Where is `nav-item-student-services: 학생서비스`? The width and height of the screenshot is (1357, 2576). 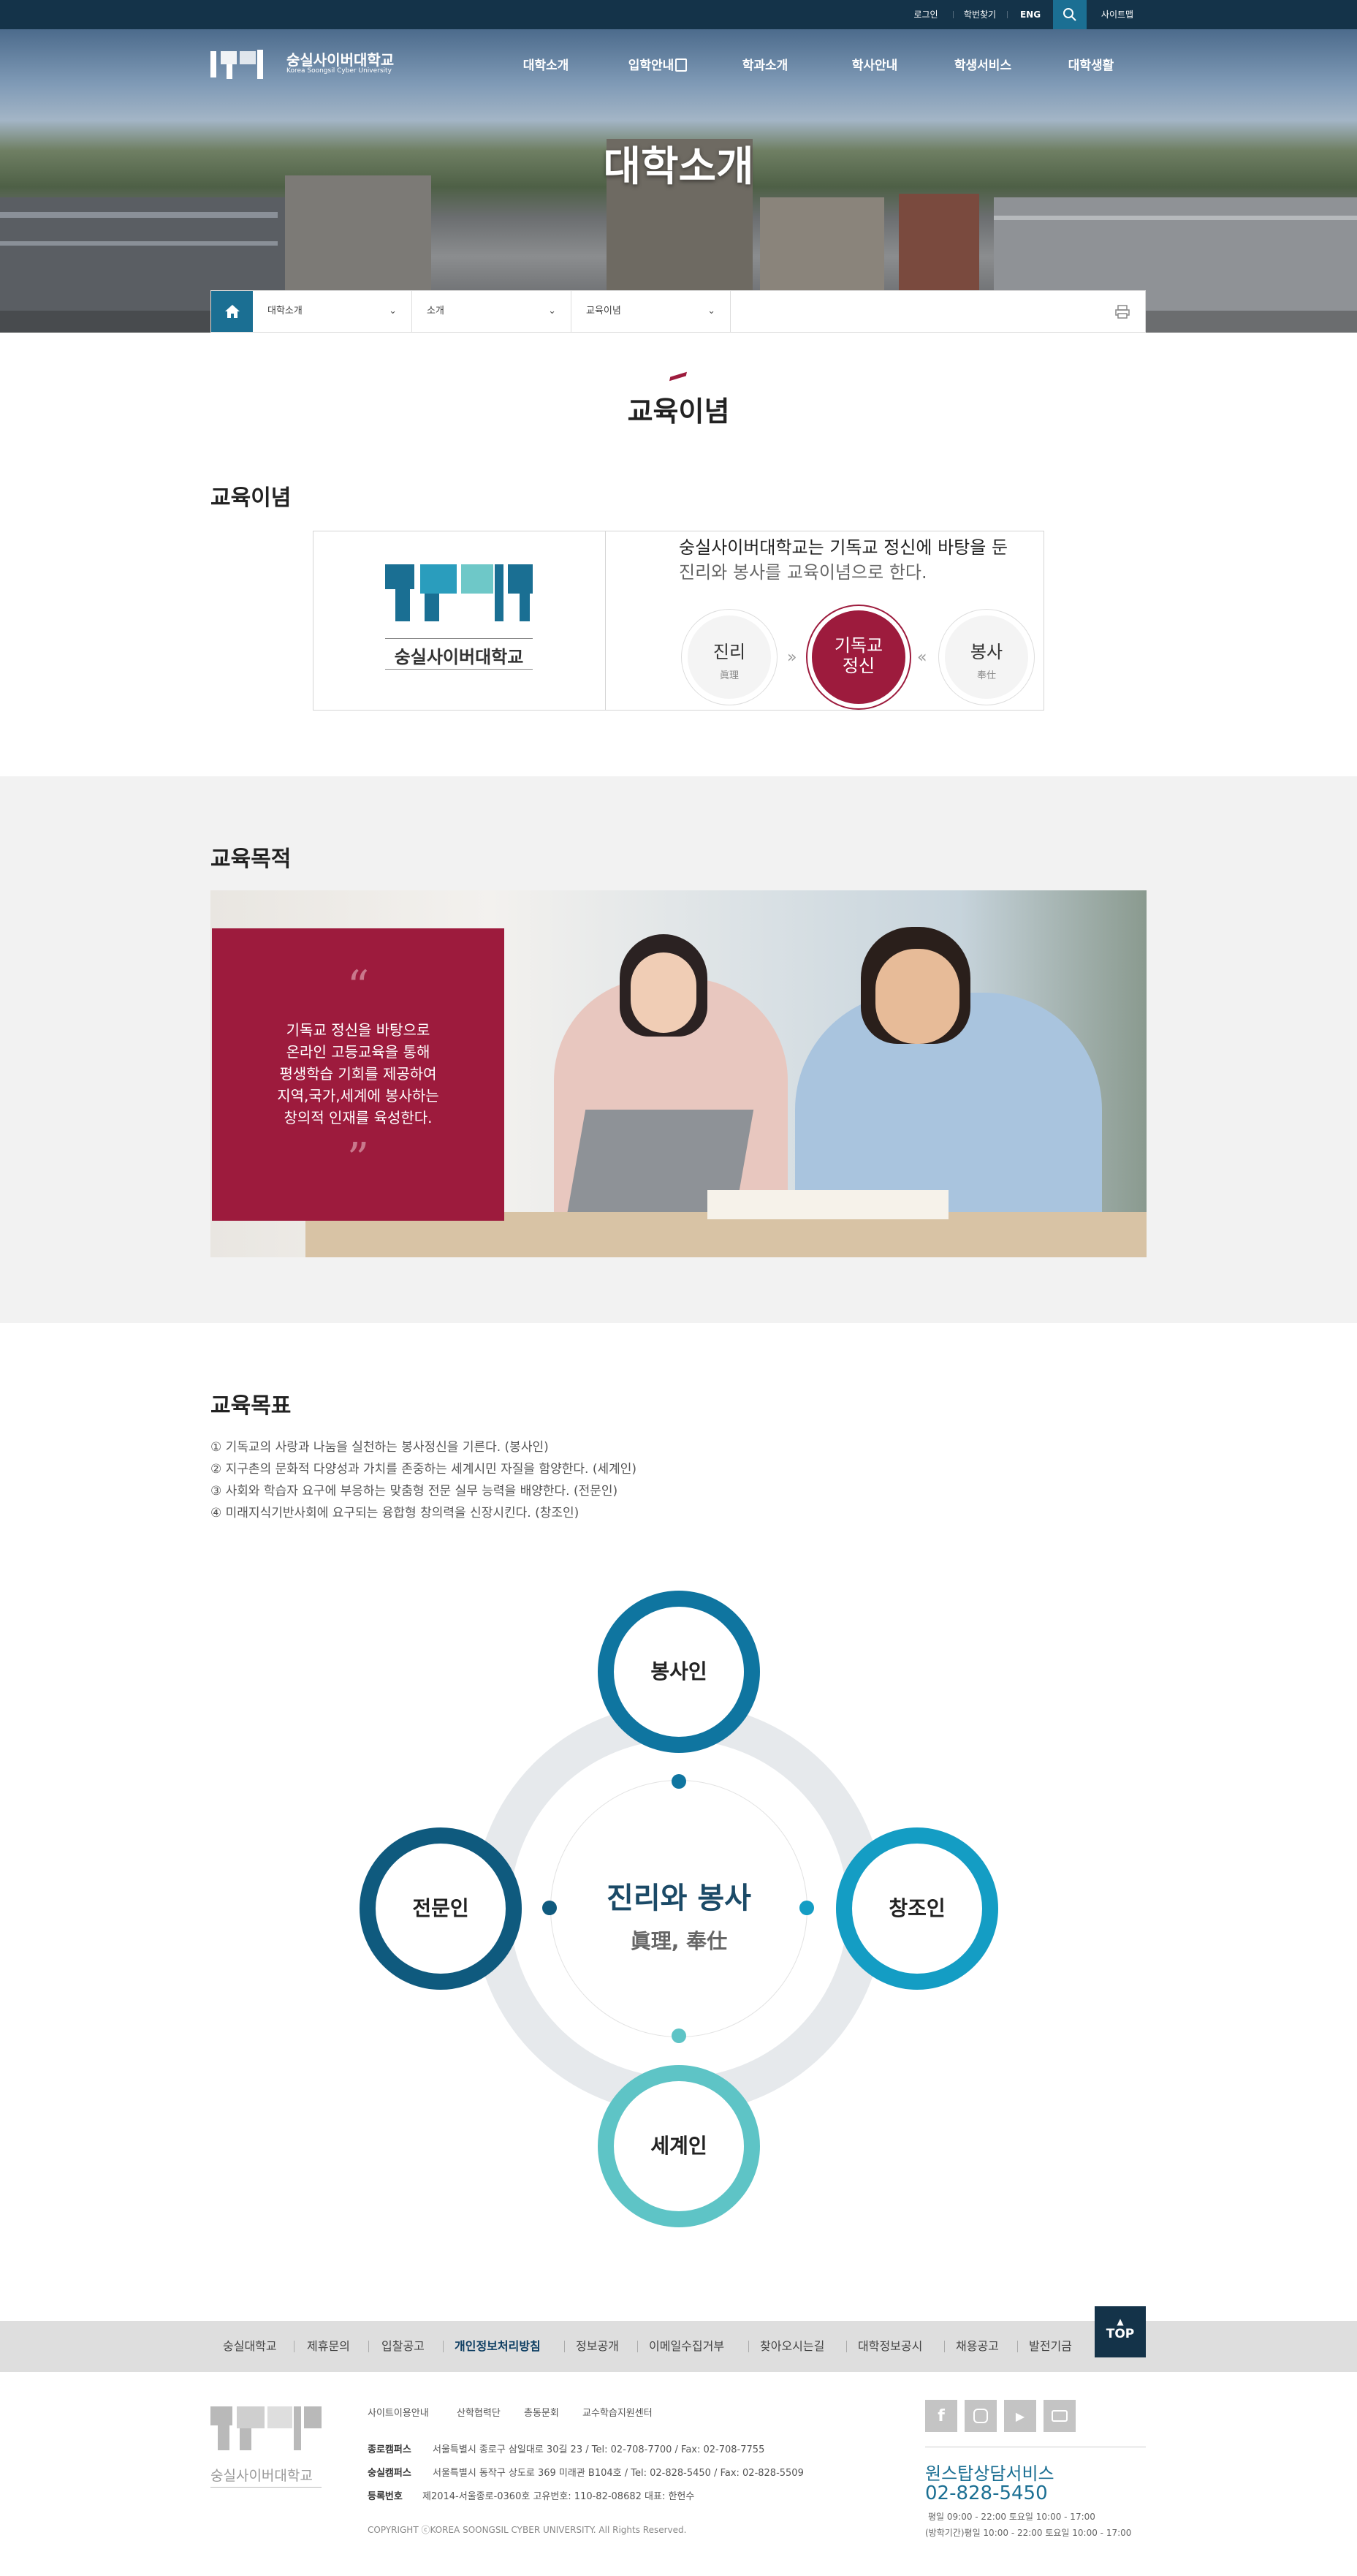
nav-item-student-services: 학생서비스 is located at coordinates (983, 65).